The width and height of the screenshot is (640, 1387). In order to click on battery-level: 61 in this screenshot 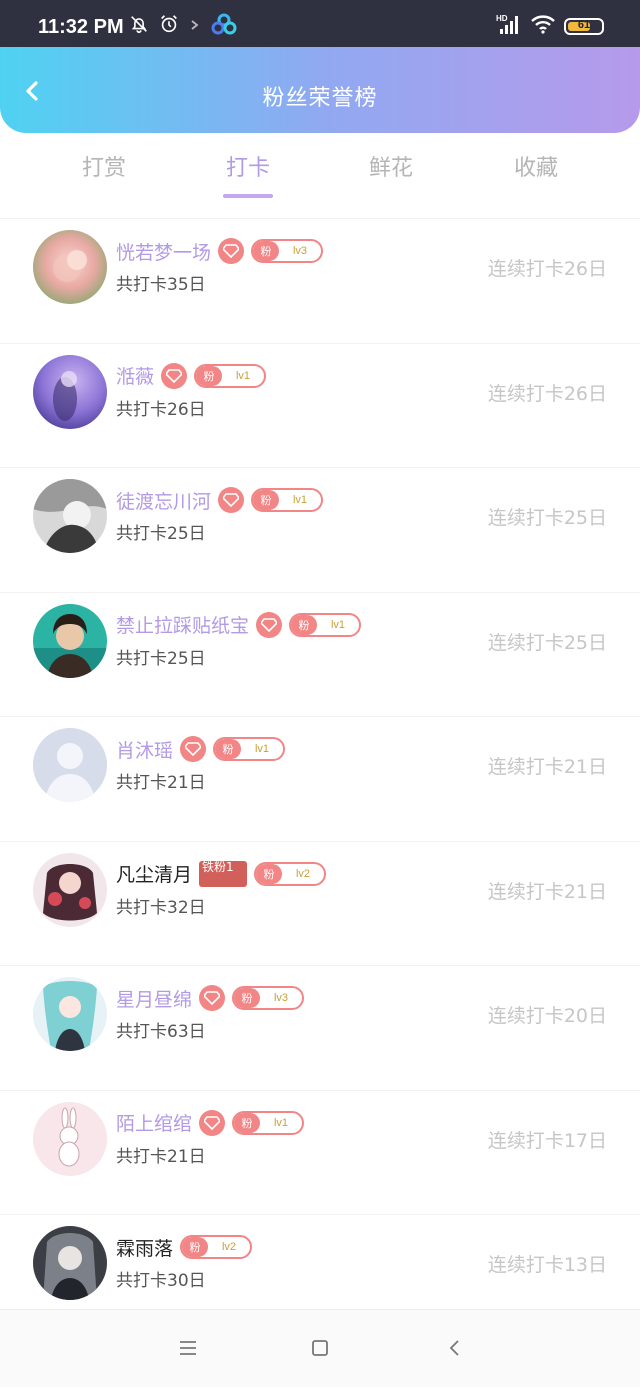, I will do `click(584, 24)`.